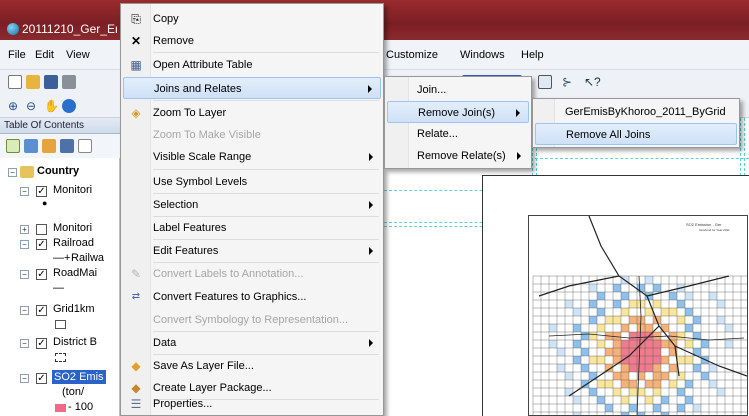  What do you see at coordinates (33, 106) in the screenshot?
I see `zoom-out-icon: ⊖` at bounding box center [33, 106].